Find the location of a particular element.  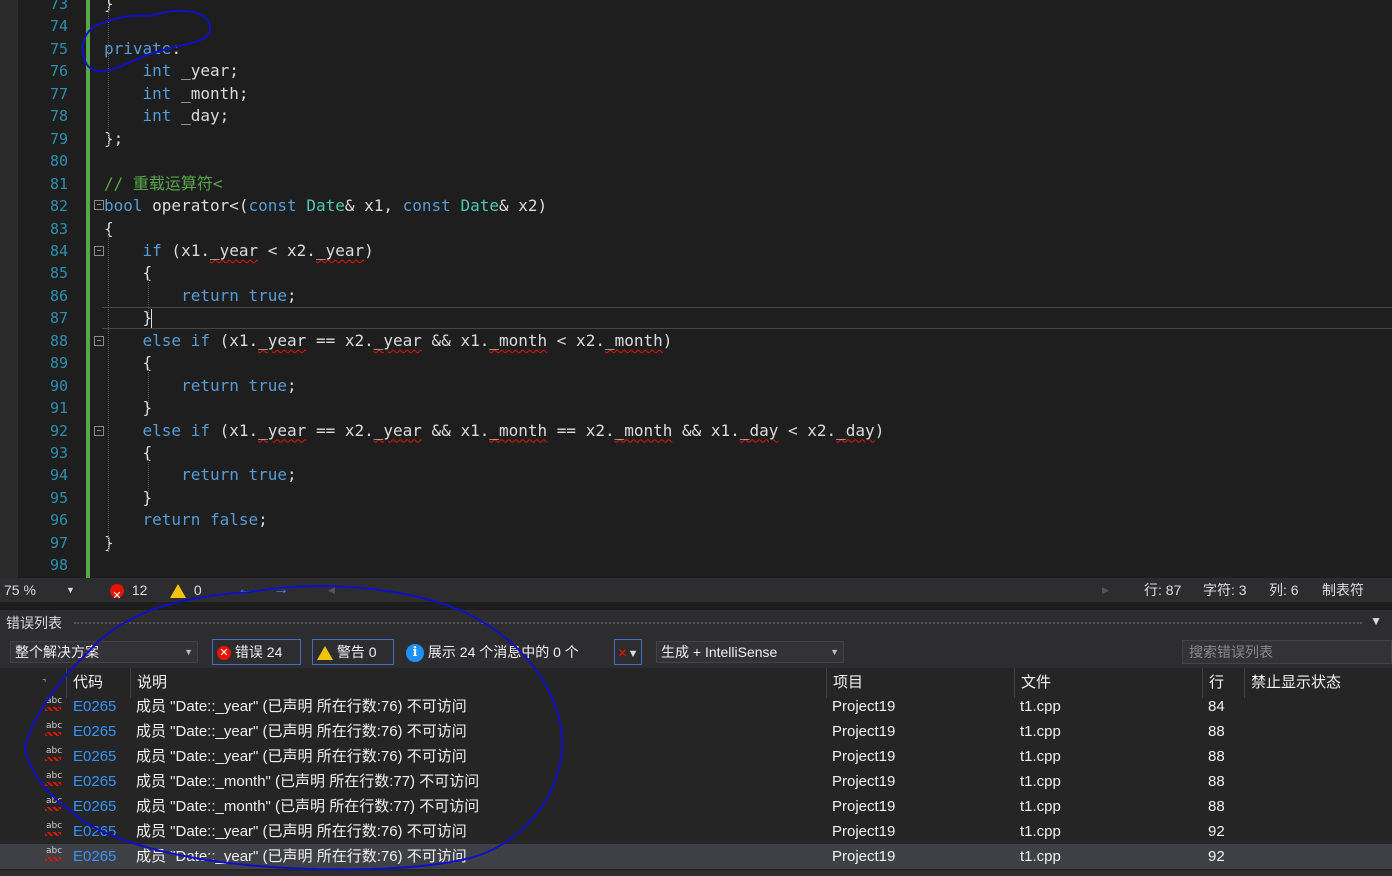

line-number: 88 is located at coordinates (58, 340).